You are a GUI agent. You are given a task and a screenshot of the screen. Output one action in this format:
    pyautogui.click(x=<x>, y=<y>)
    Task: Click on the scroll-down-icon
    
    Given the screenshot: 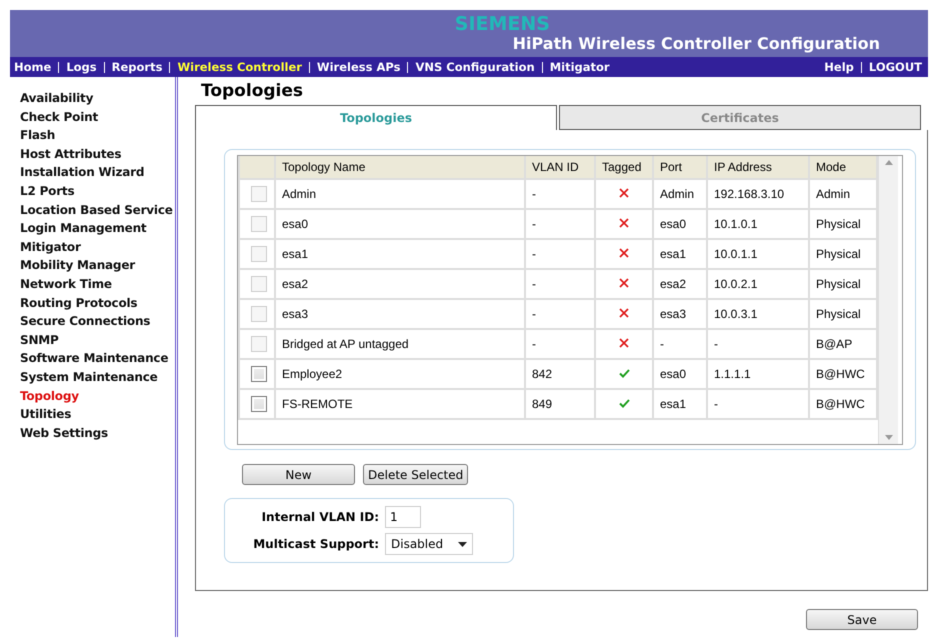 What is the action you would take?
    pyautogui.click(x=888, y=437)
    